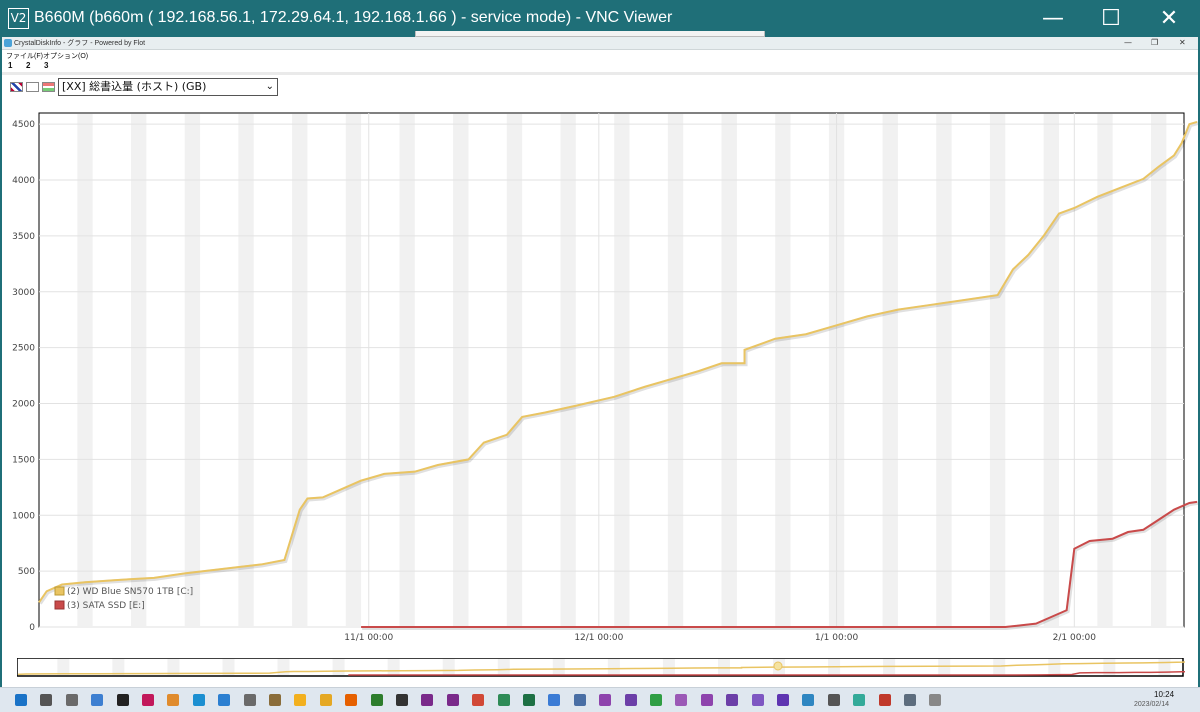 The height and width of the screenshot is (712, 1200). What do you see at coordinates (46, 65) in the screenshot?
I see `device-tab-3: 3` at bounding box center [46, 65].